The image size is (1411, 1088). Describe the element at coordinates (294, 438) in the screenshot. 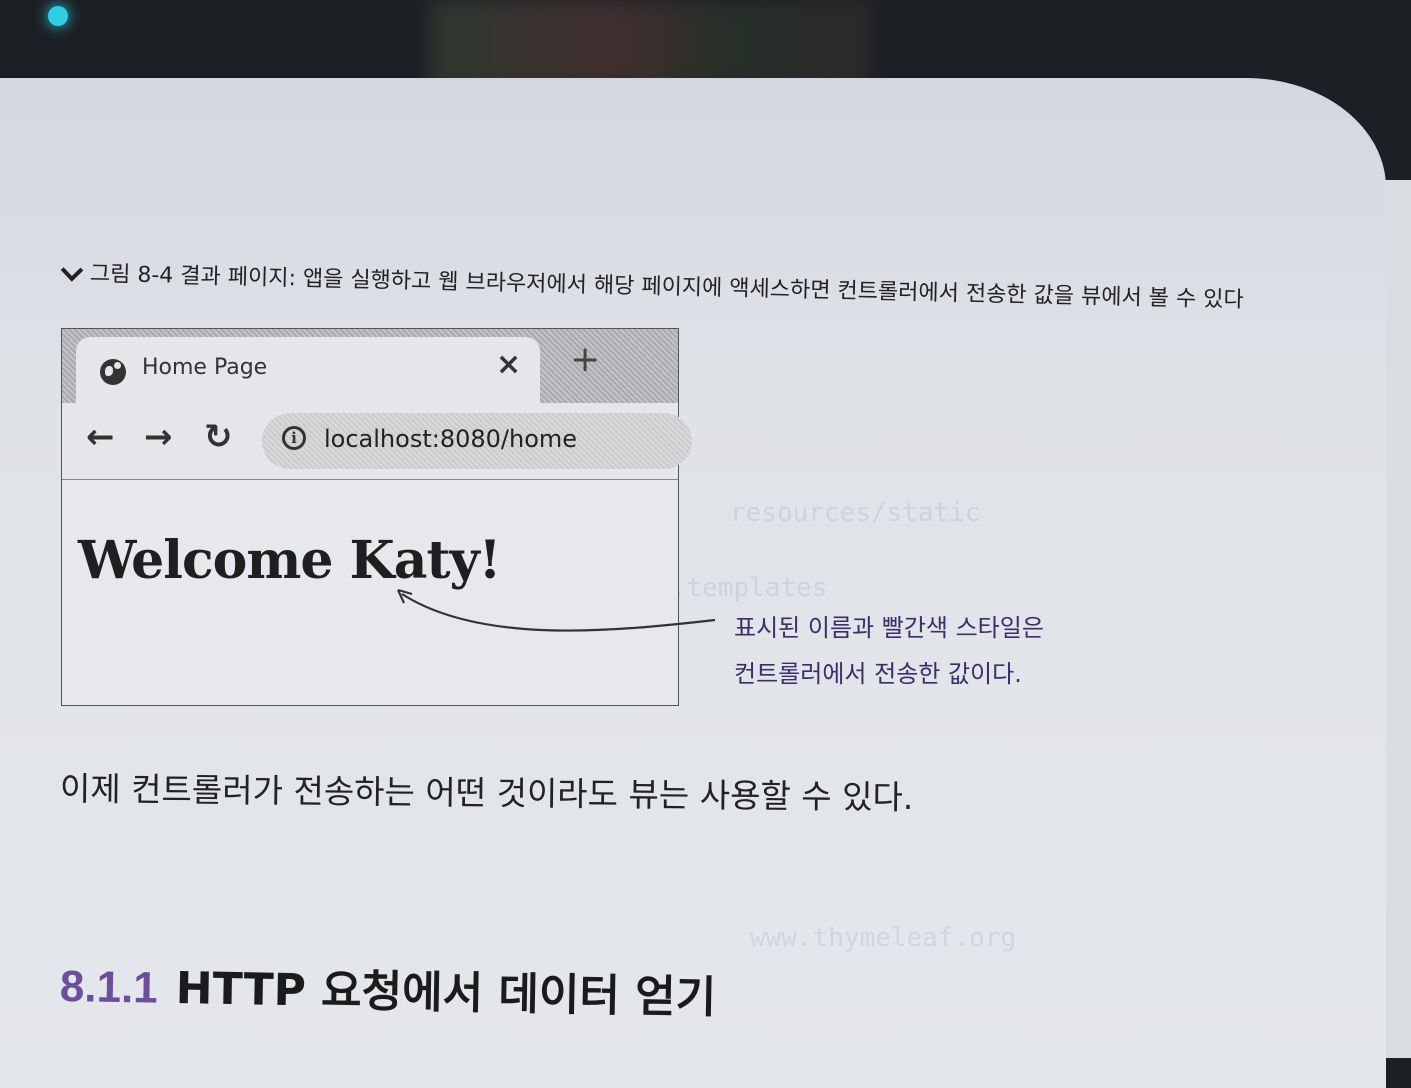

I see `info-icon: i` at that location.